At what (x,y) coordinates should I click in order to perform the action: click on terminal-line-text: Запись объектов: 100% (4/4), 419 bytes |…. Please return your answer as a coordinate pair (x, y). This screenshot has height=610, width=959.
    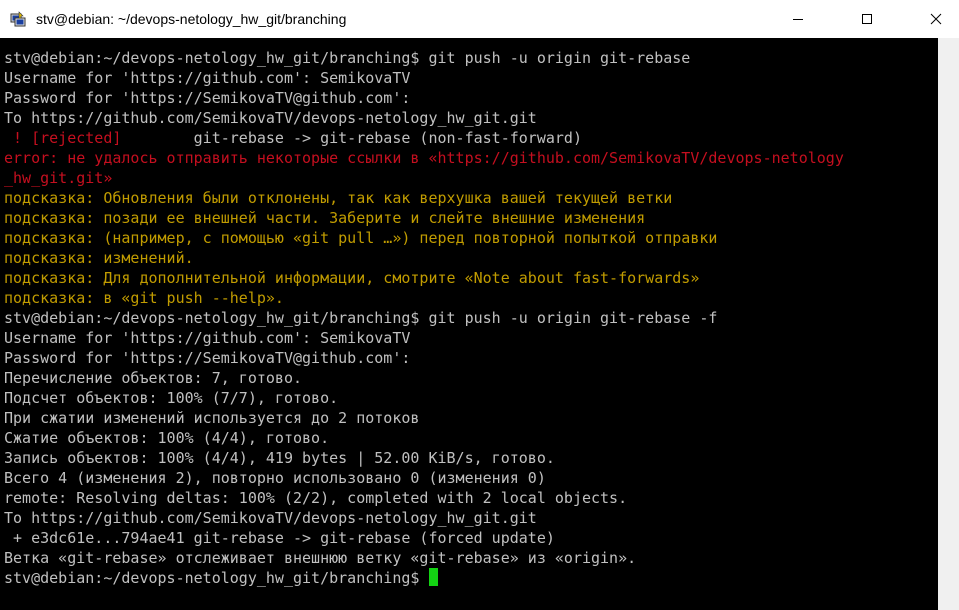
    Looking at the image, I should click on (279, 458).